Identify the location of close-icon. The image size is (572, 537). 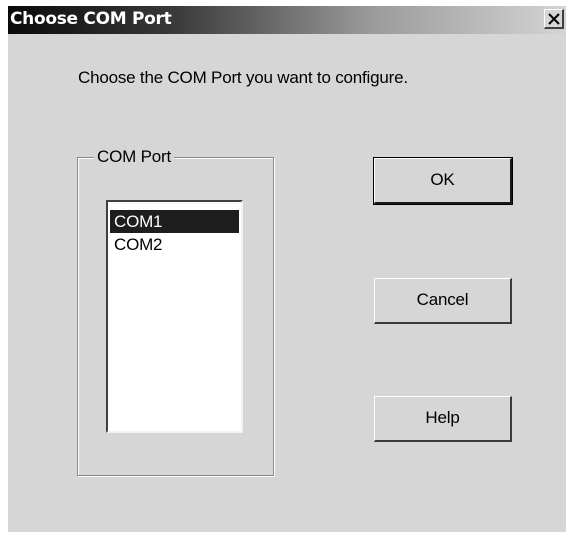
(554, 19).